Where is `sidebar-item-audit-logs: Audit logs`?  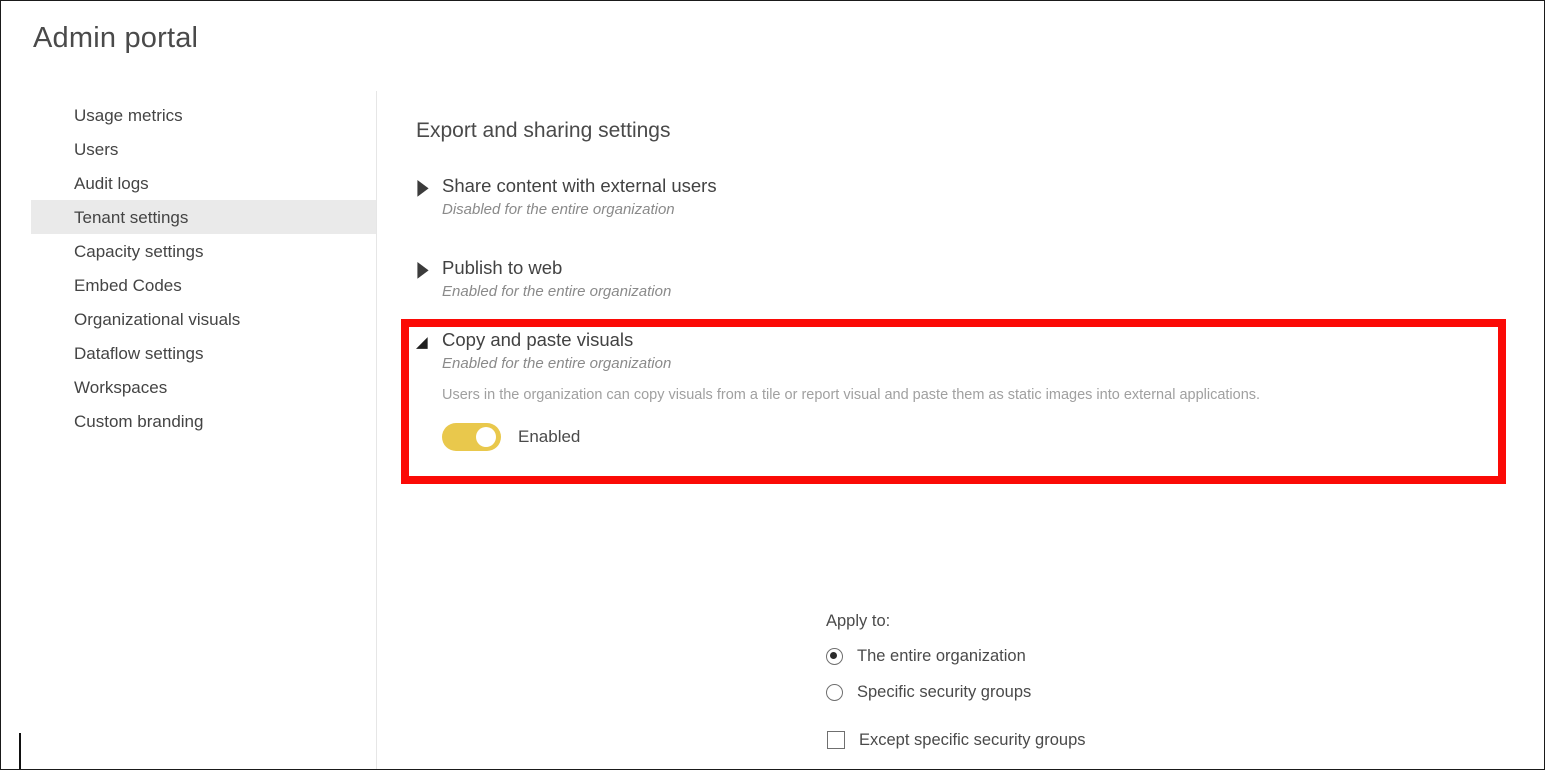
sidebar-item-audit-logs: Audit logs is located at coordinates (203, 183).